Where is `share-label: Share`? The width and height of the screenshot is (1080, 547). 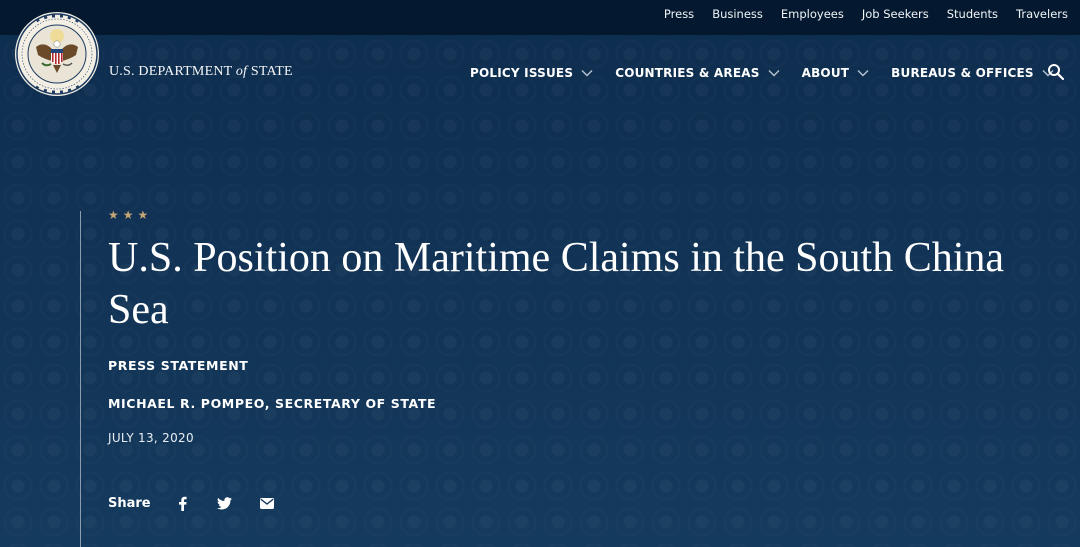
share-label: Share is located at coordinates (129, 503).